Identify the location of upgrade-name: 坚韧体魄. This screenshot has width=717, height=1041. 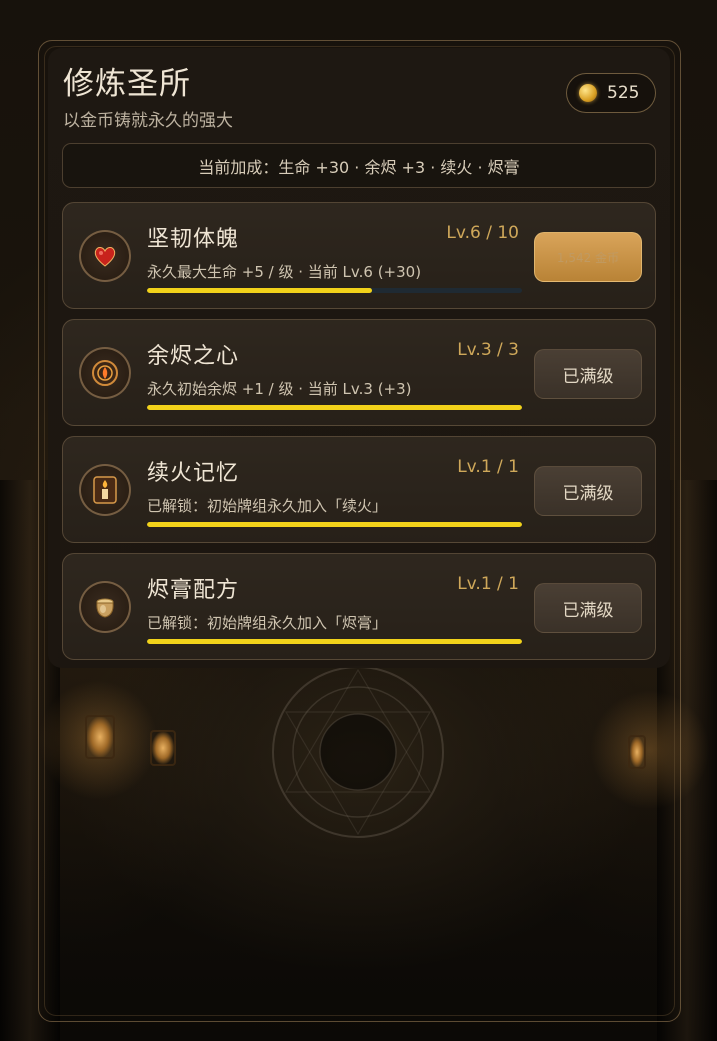
(193, 239).